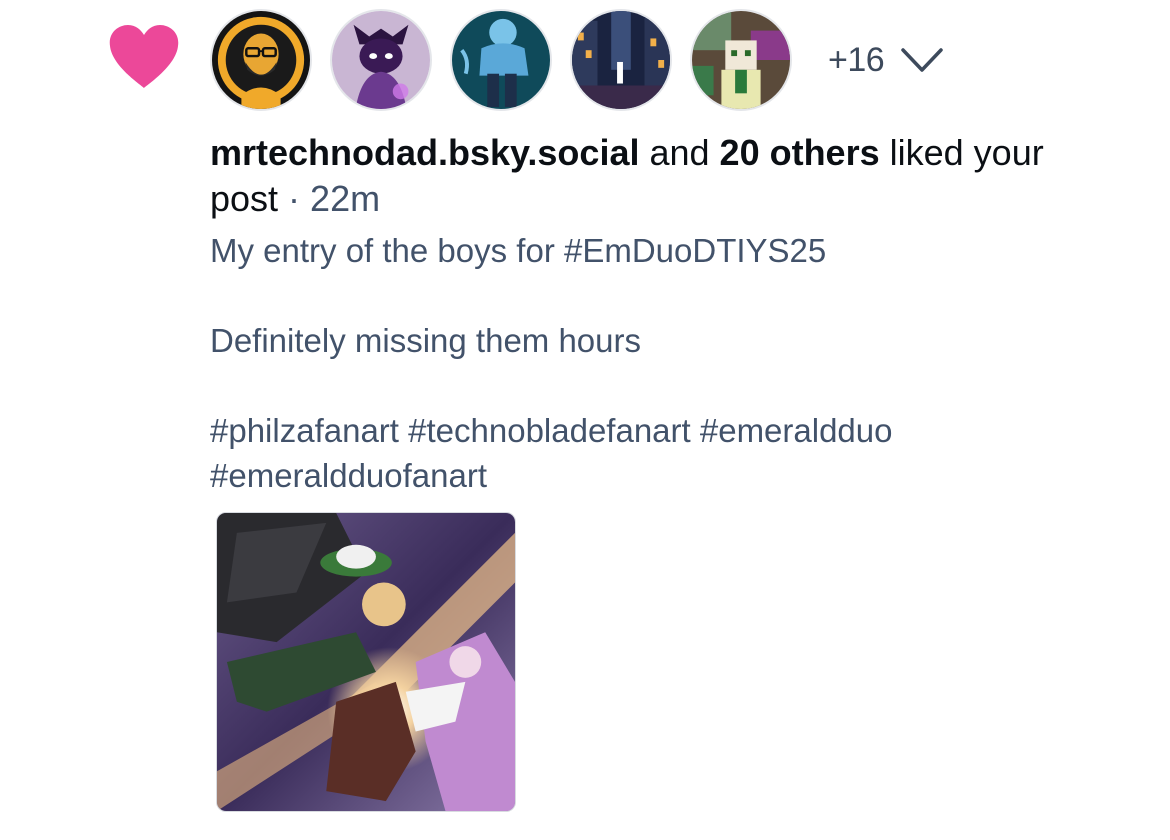  I want to click on post-image-thumbnail, so click(366, 662).